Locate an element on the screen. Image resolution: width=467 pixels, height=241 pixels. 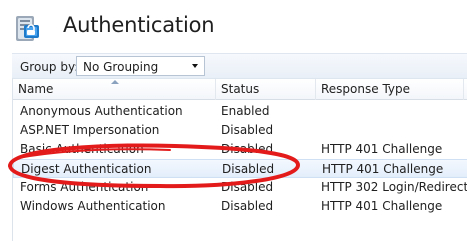
group-toolbar: Group by: No Grouping is located at coordinates (239, 65).